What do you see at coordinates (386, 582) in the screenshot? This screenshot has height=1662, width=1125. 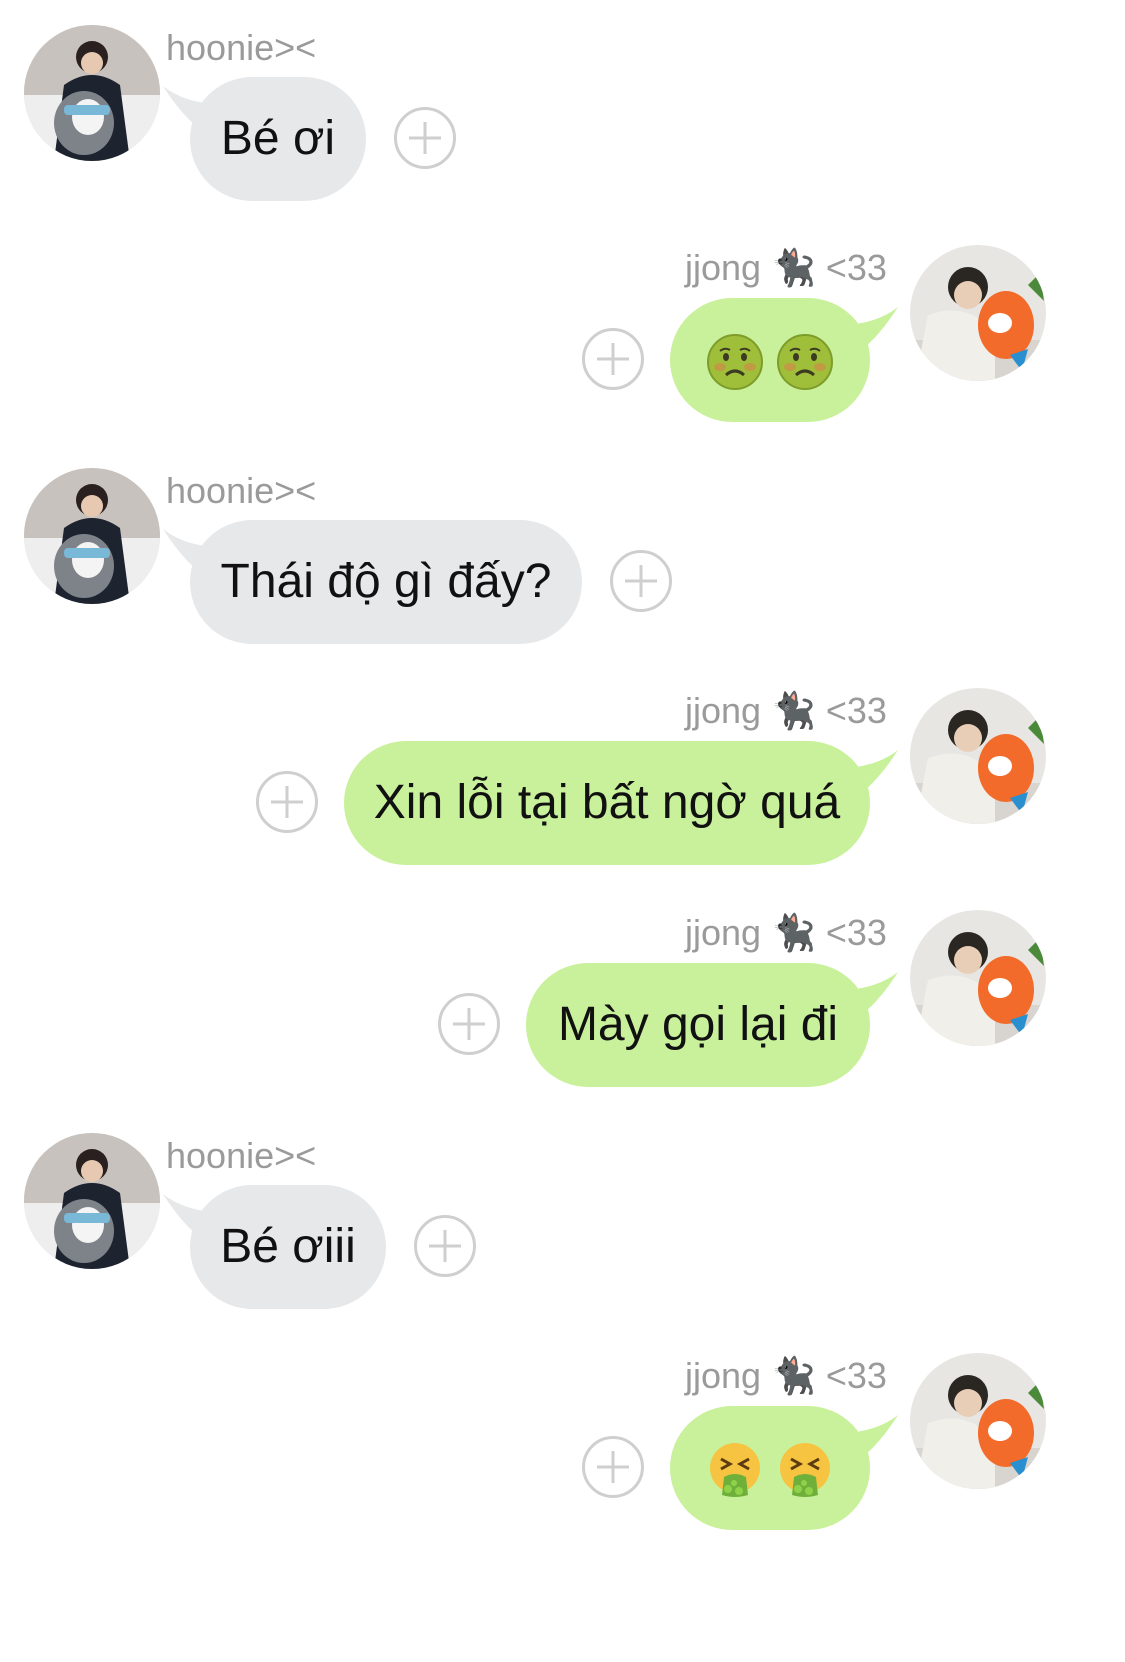 I see `message-bubble: Thái độ gì đấy?` at bounding box center [386, 582].